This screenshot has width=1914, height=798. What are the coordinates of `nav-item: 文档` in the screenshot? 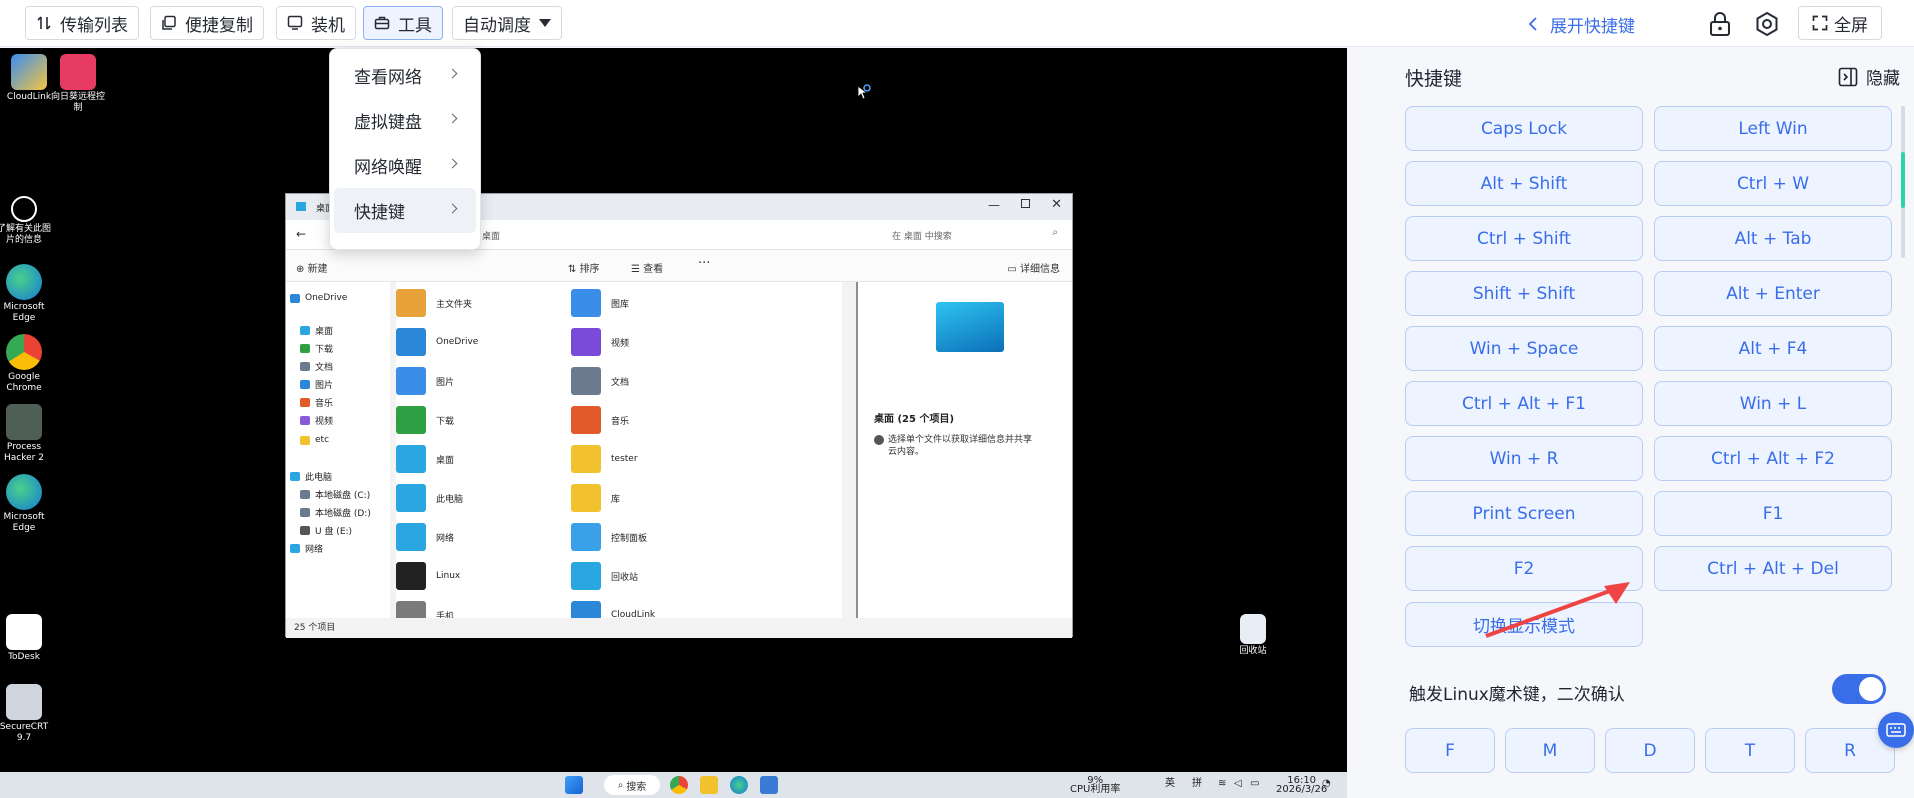 It's located at (316, 366).